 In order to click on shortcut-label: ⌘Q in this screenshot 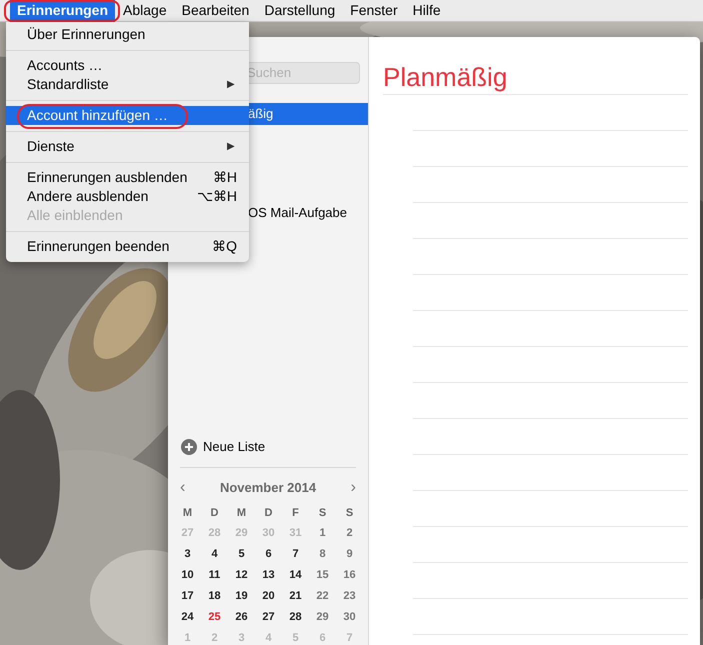, I will do `click(224, 246)`.